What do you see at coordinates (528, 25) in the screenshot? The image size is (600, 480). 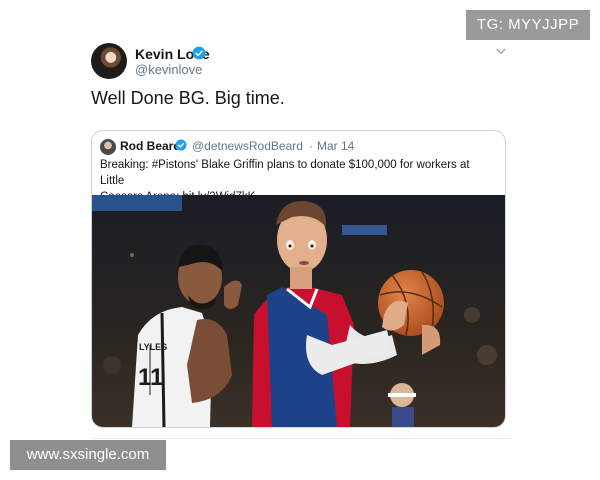 I see `tg-watermark: TG: MYYJJPP` at bounding box center [528, 25].